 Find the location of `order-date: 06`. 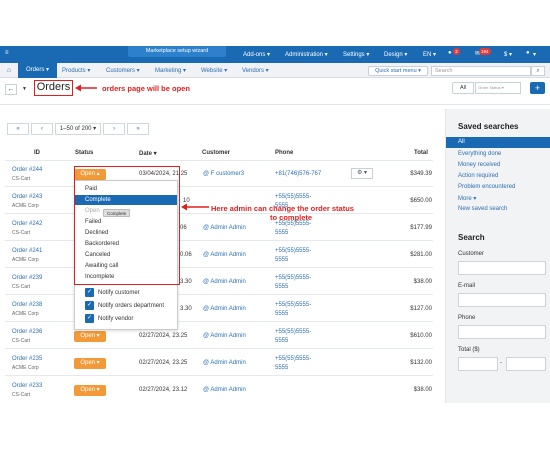

order-date: 06 is located at coordinates (183, 228).